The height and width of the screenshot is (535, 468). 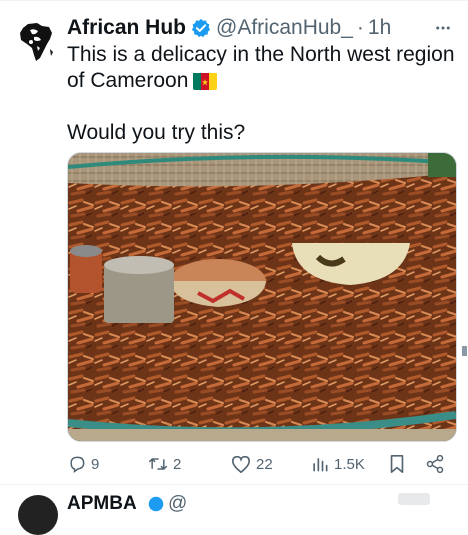 What do you see at coordinates (251, 464) in the screenshot?
I see `like-button: 22` at bounding box center [251, 464].